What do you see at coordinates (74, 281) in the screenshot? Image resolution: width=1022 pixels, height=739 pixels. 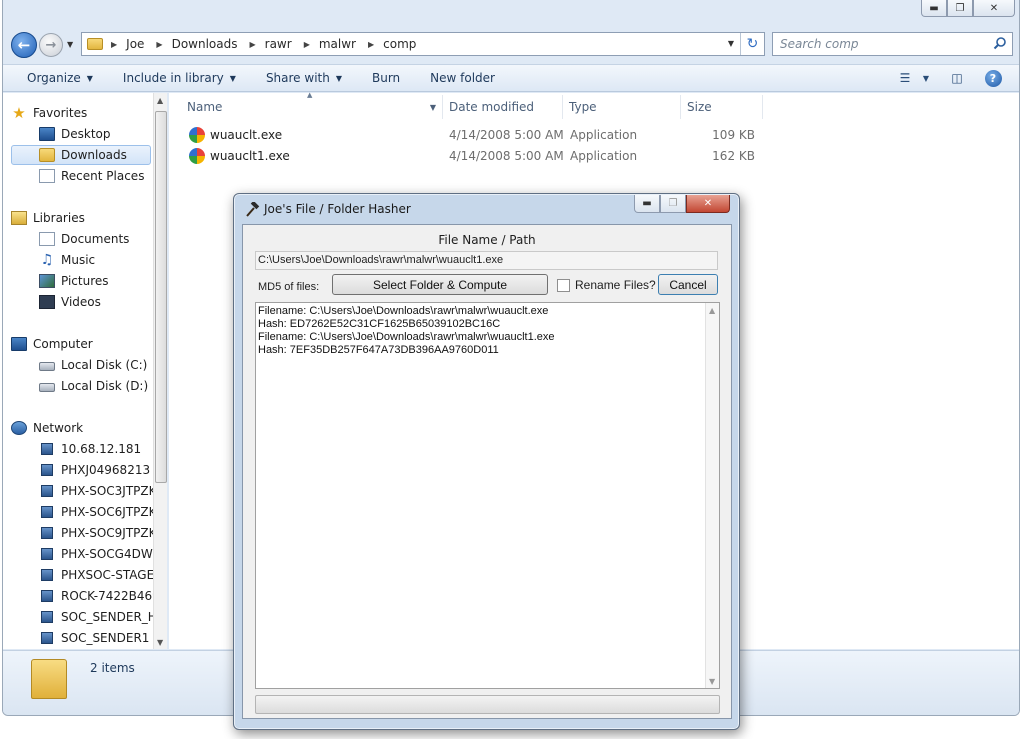 I see `nav-pictures: Pictures` at bounding box center [74, 281].